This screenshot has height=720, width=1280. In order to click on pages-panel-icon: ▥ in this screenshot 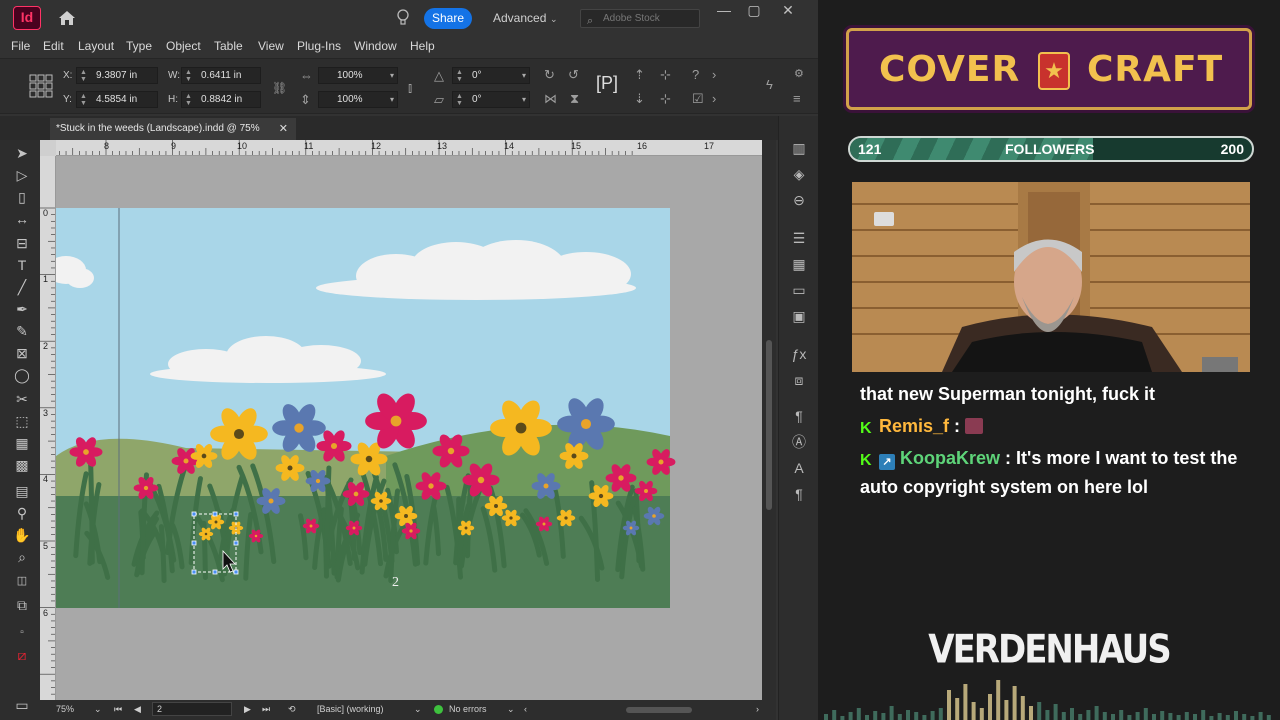, I will do `click(799, 148)`.